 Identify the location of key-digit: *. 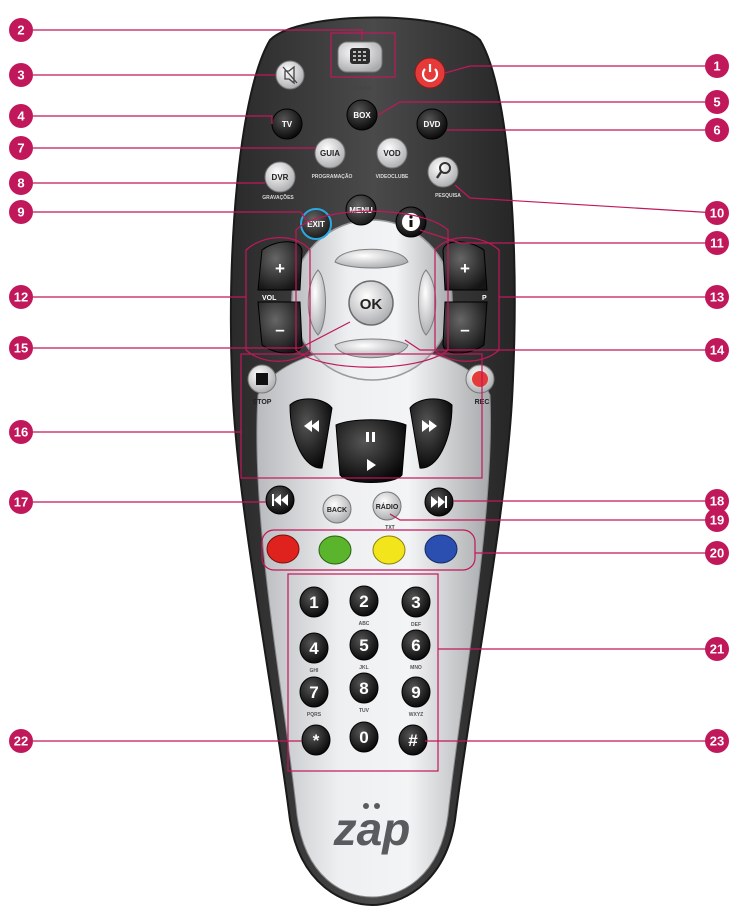
(316, 740).